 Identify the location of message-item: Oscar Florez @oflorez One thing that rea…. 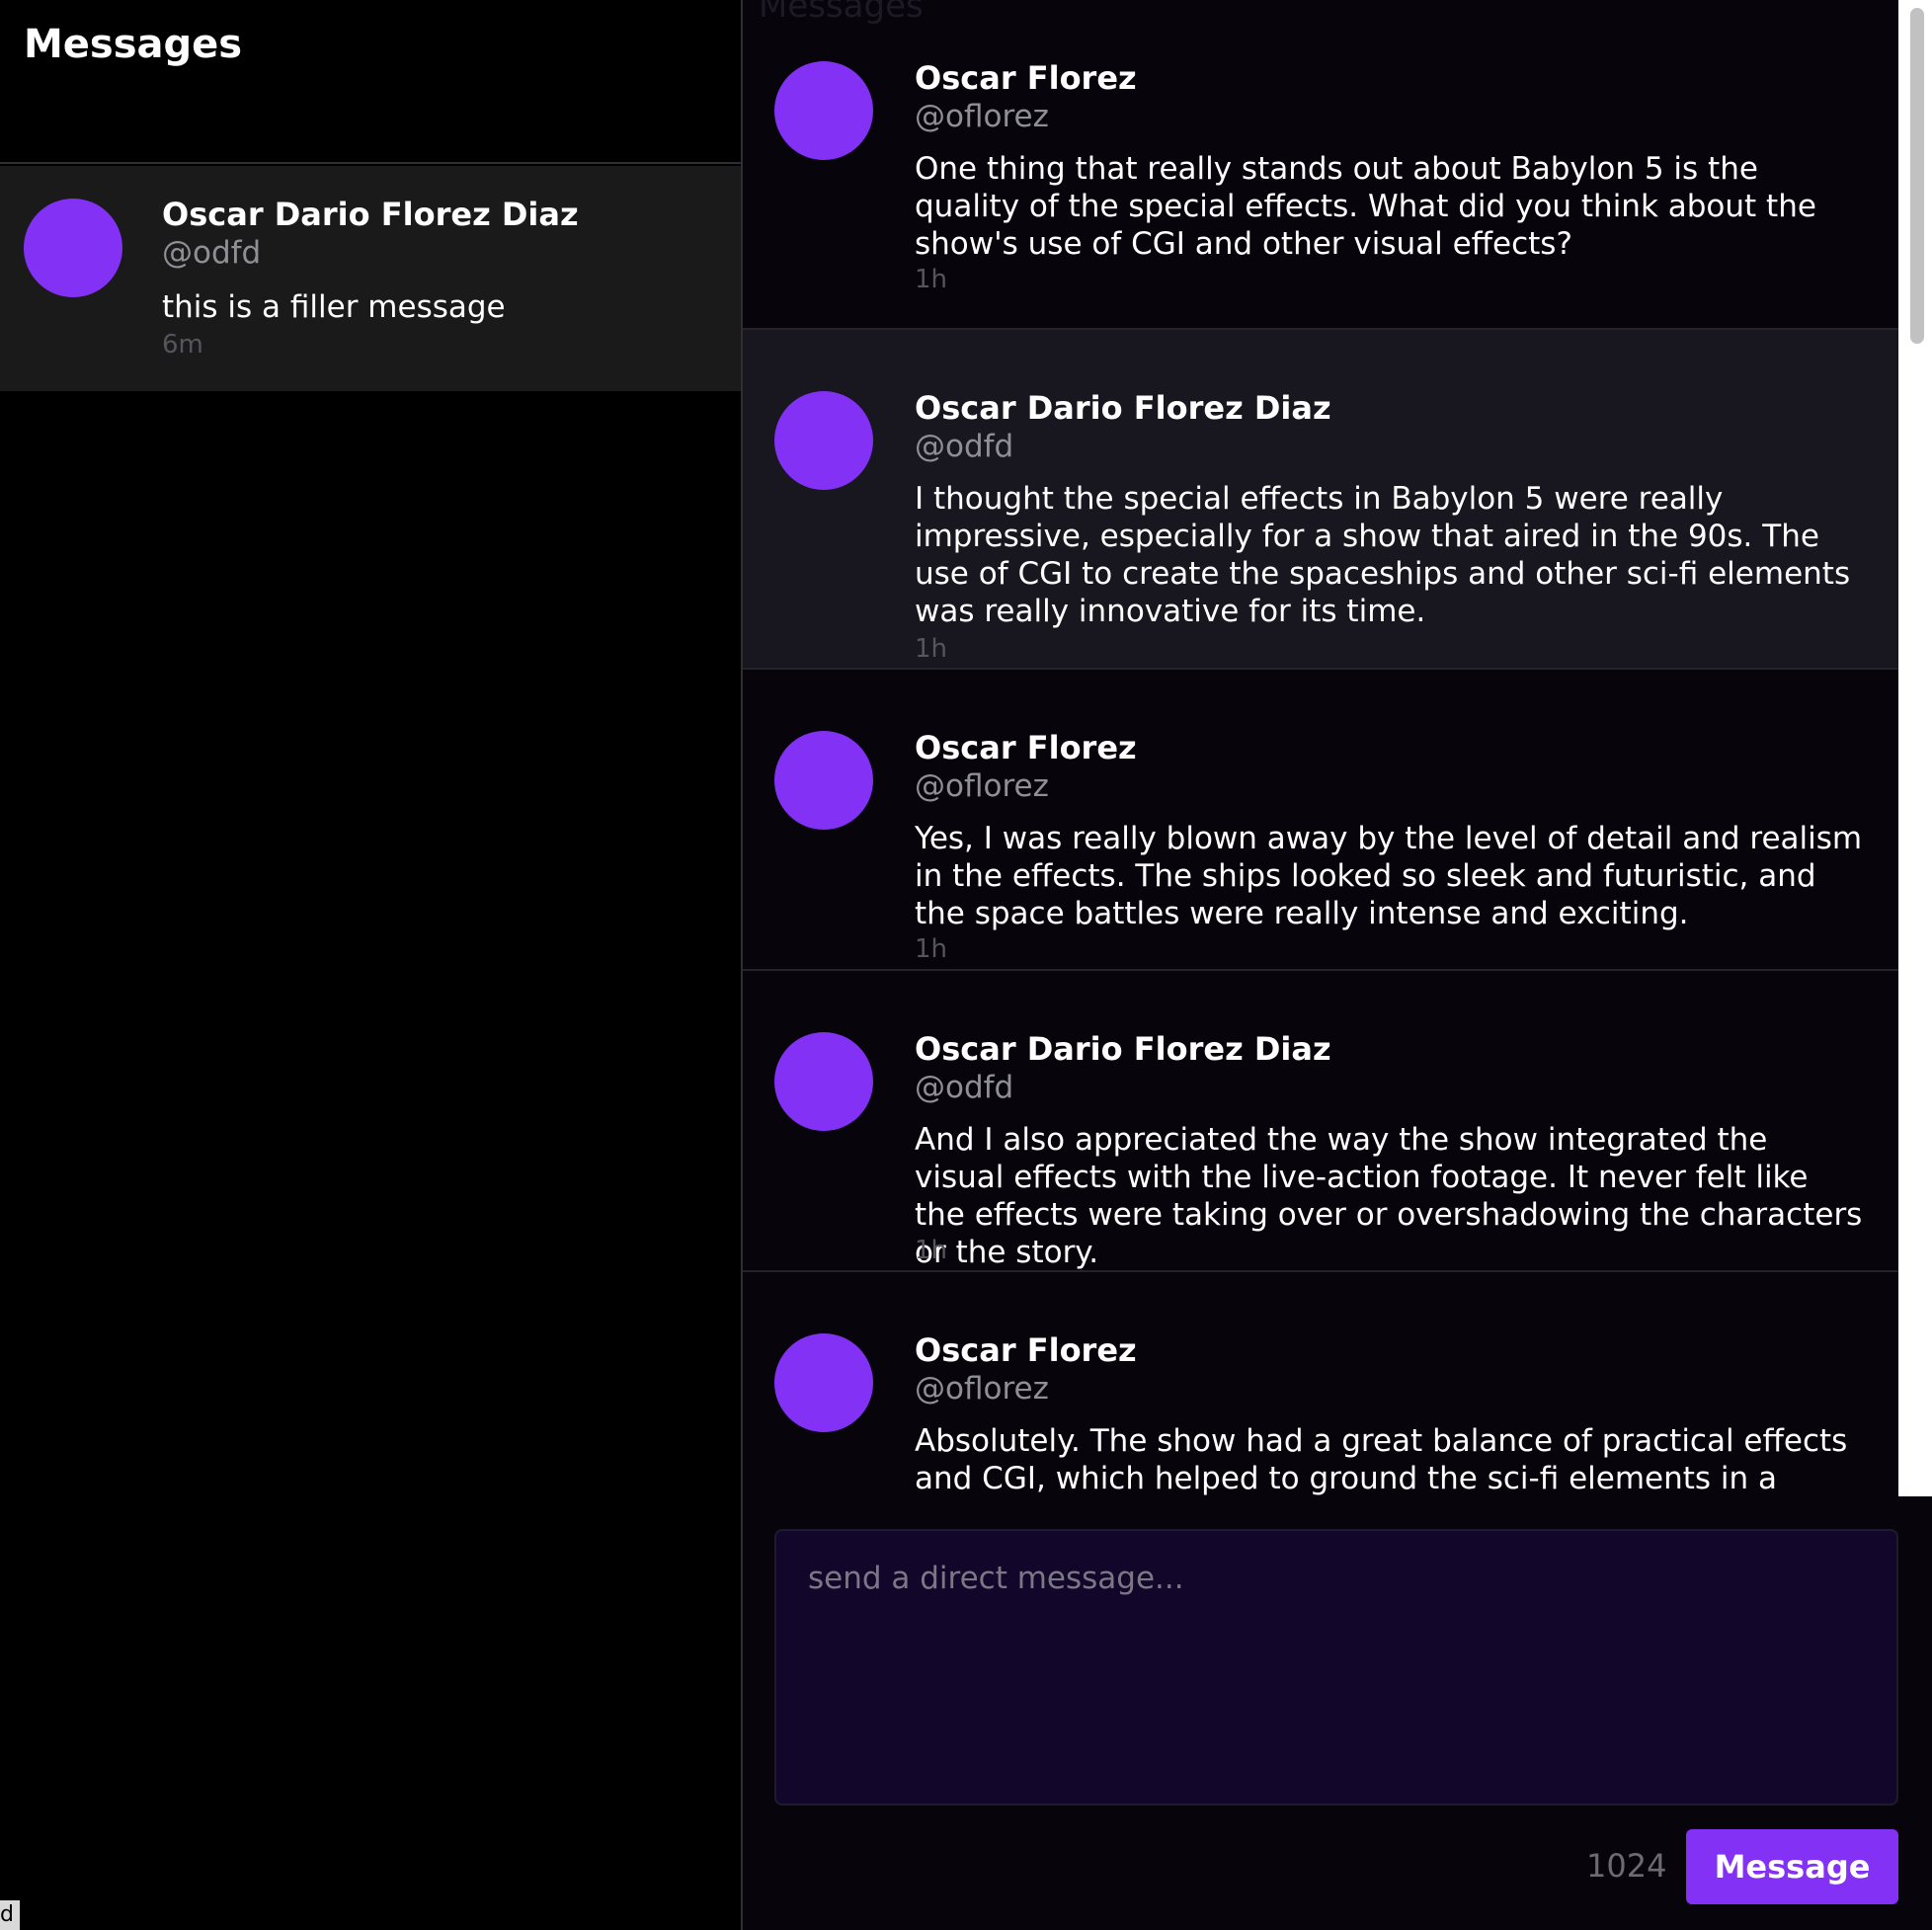
(1320, 165).